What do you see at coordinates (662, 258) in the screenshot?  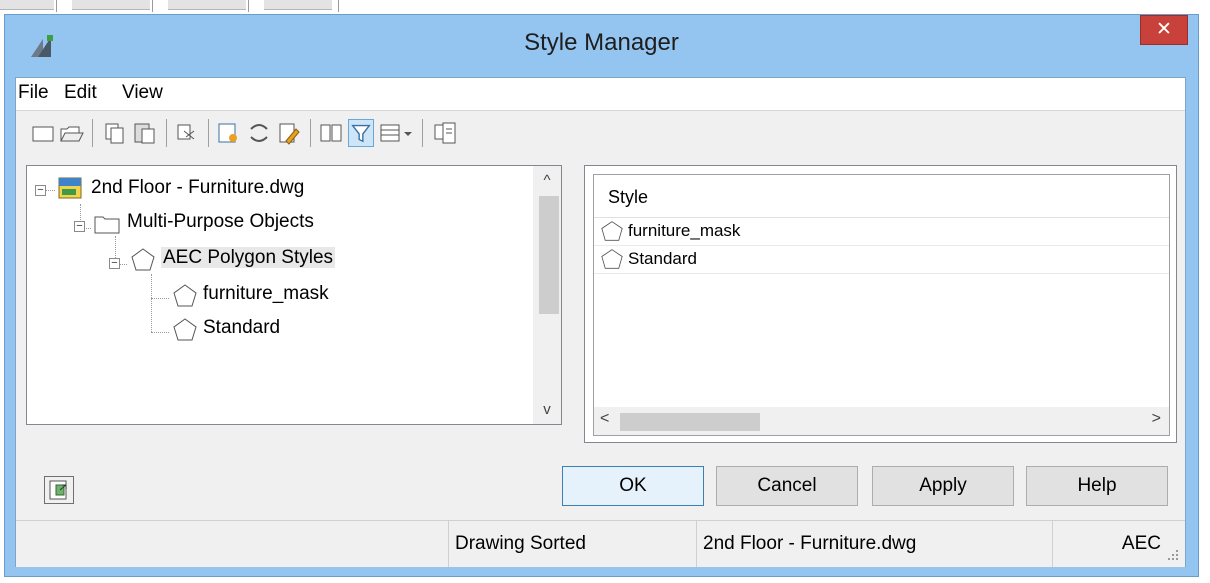 I see `list-item-label: Standard` at bounding box center [662, 258].